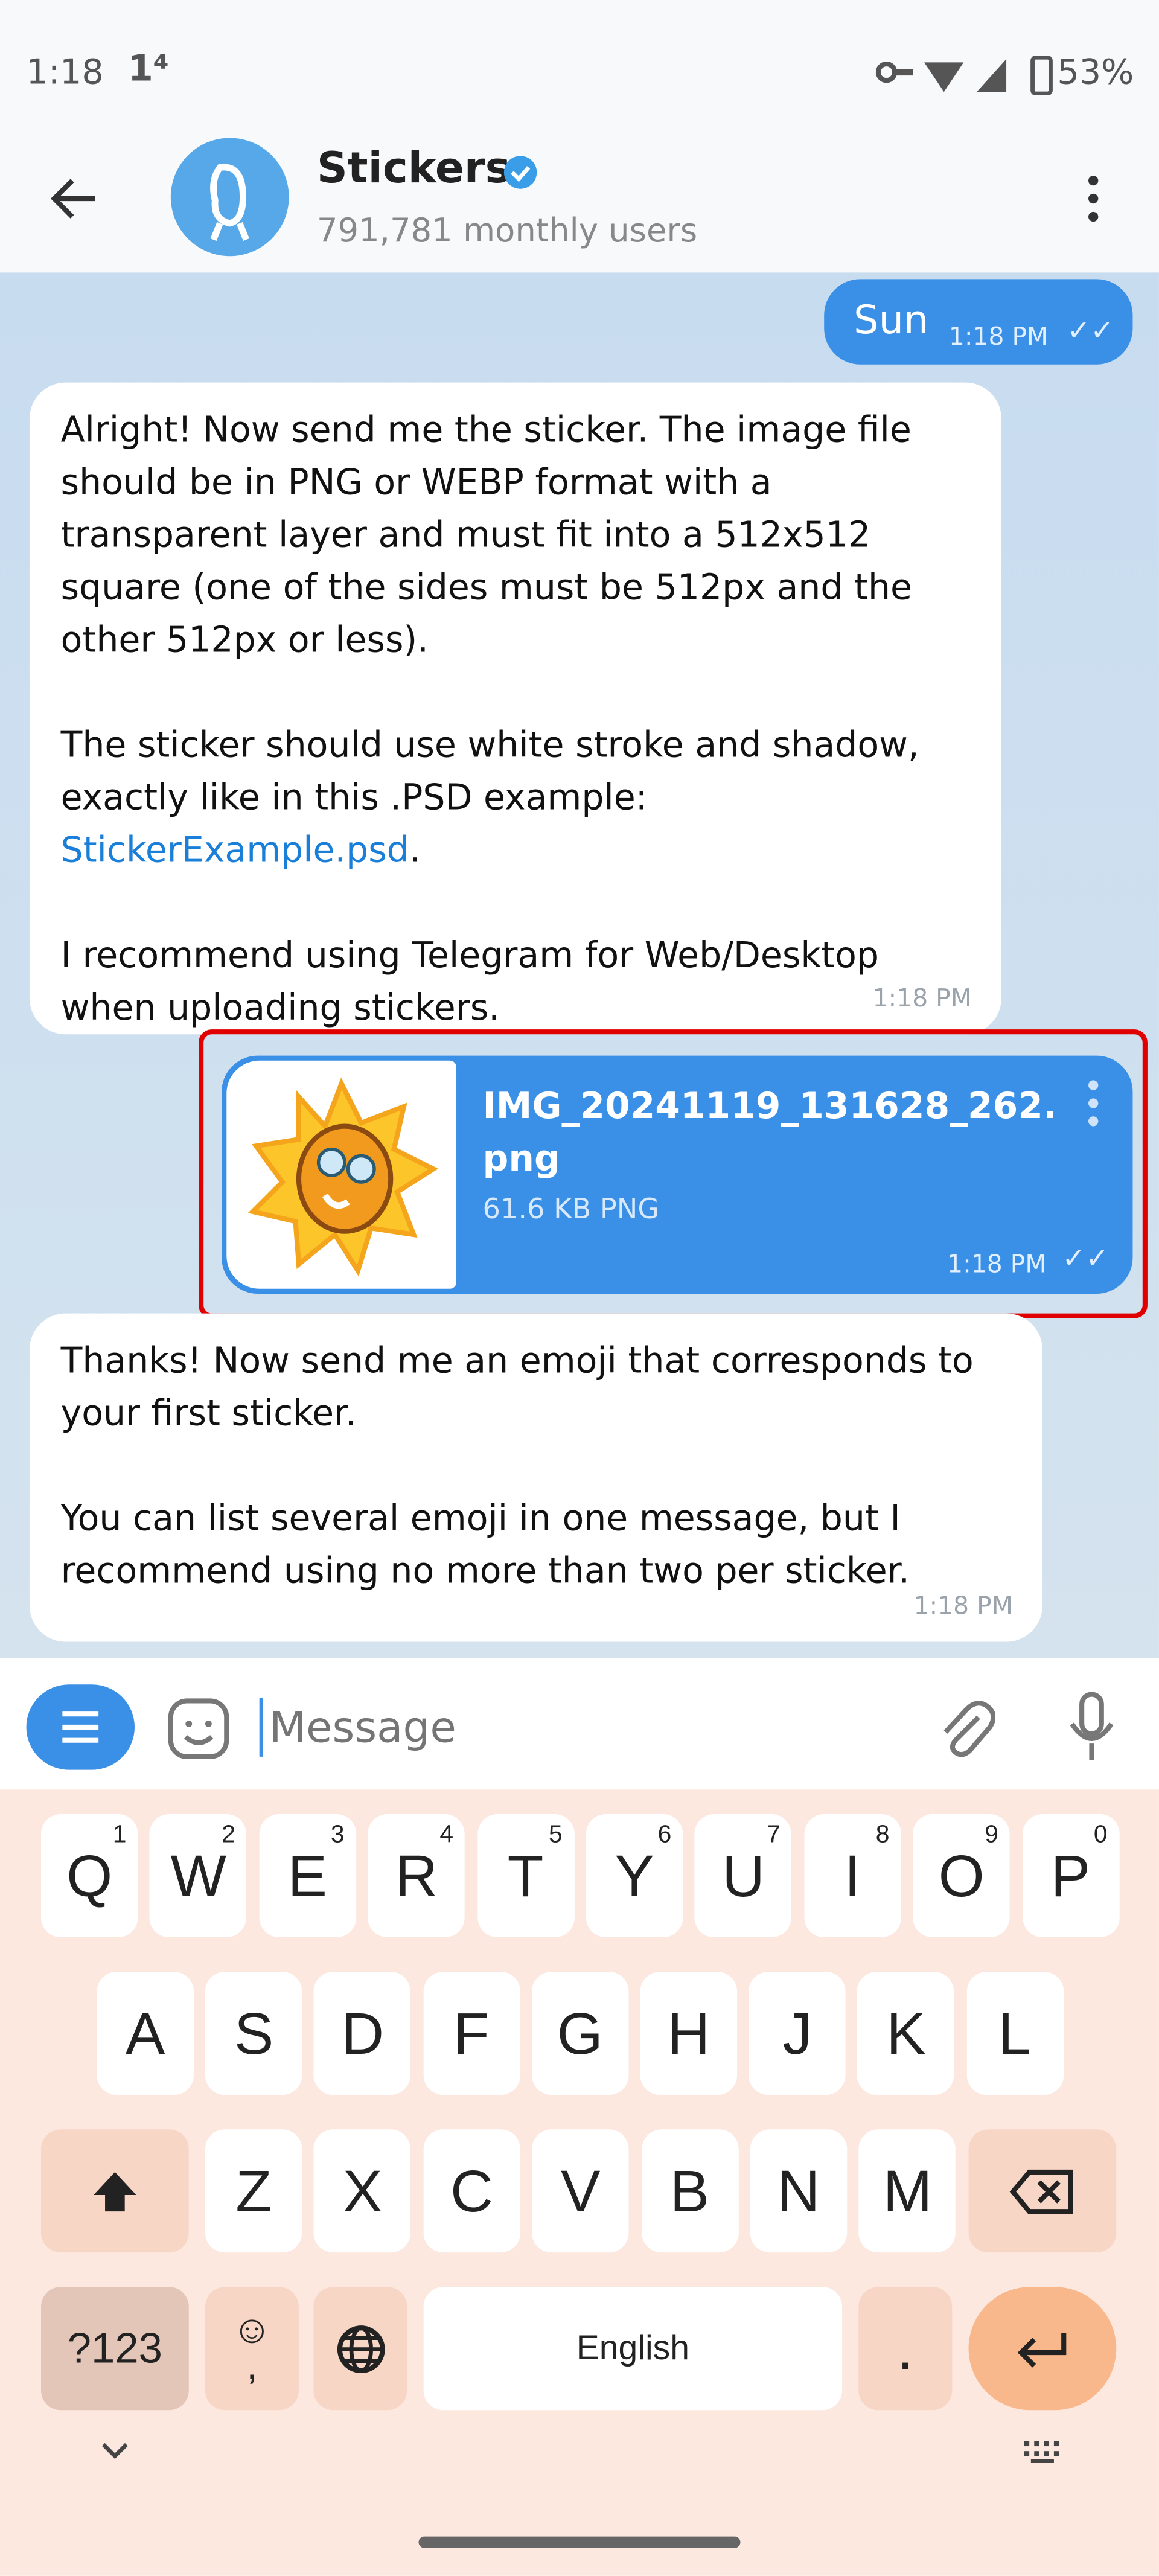  What do you see at coordinates (337, 1834) in the screenshot?
I see `key-hint: 3` at bounding box center [337, 1834].